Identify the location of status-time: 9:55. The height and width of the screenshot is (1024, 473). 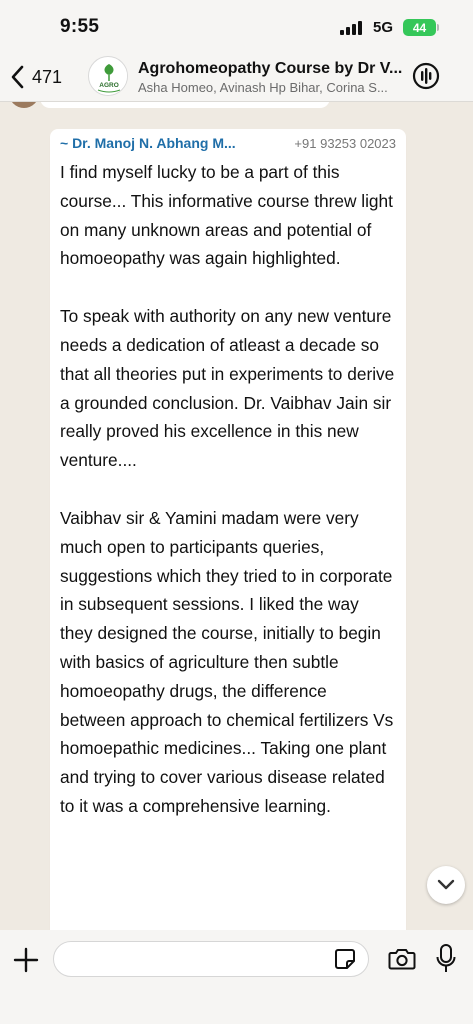
(80, 26).